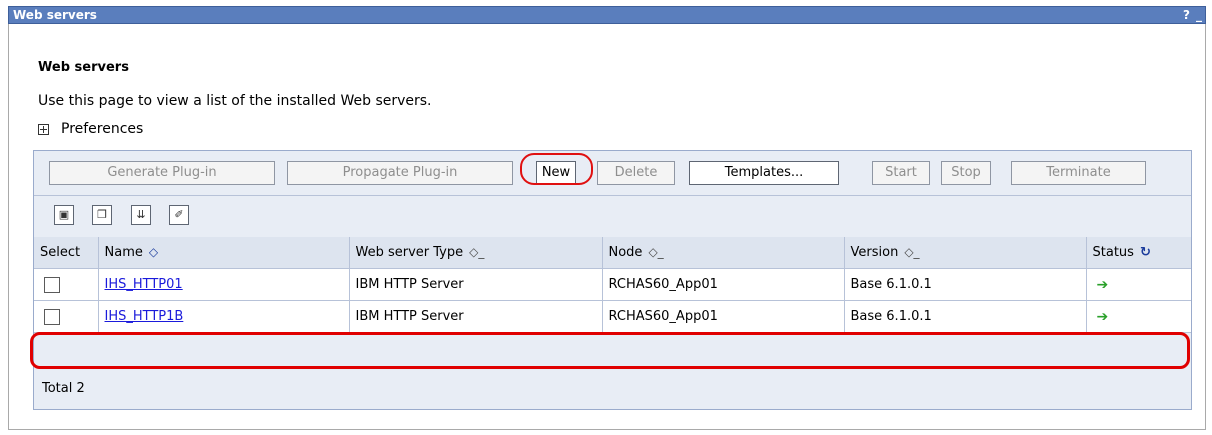 The width and height of the screenshot is (1212, 435). What do you see at coordinates (625, 252) in the screenshot?
I see `node-header-label: Node` at bounding box center [625, 252].